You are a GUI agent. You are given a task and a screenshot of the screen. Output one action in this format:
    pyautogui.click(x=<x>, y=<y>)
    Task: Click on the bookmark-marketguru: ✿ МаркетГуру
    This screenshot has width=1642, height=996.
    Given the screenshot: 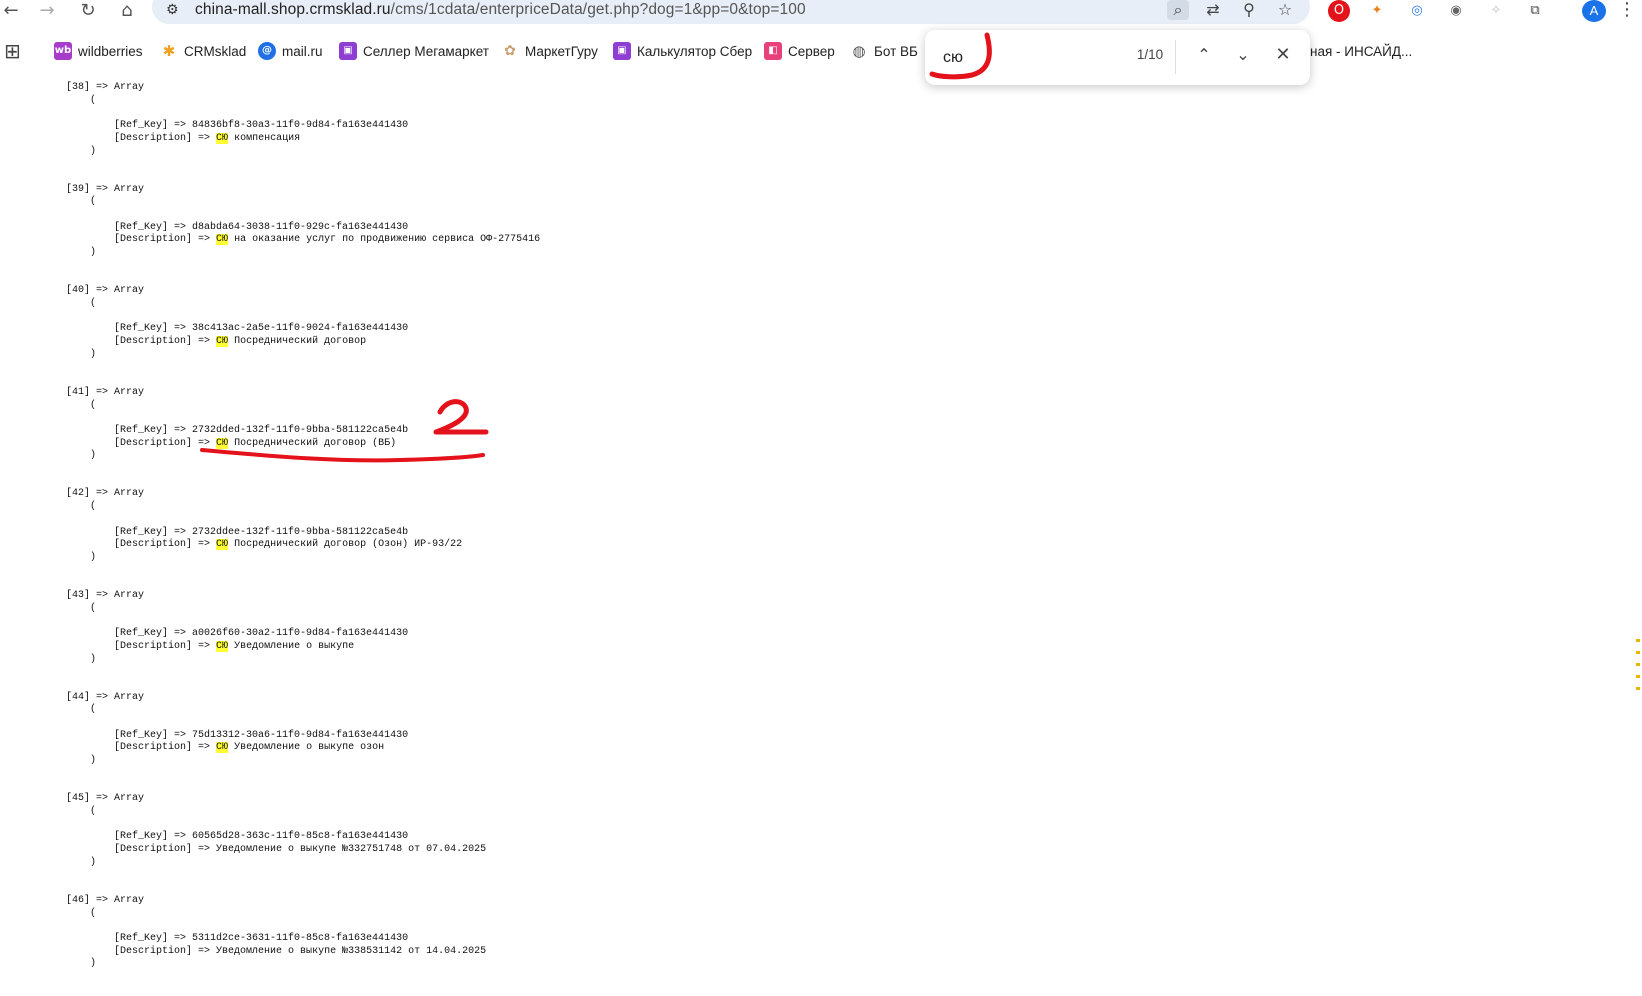 What is the action you would take?
    pyautogui.click(x=549, y=51)
    